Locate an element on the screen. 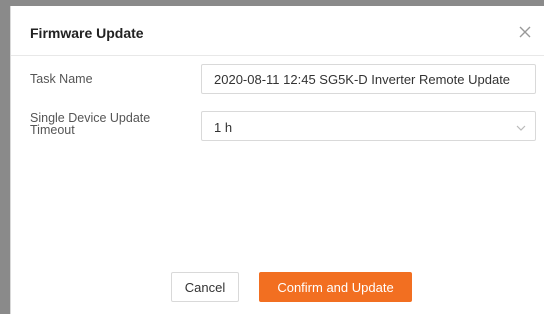 Image resolution: width=544 pixels, height=314 pixels. confirm-update-button: Confirm and Update is located at coordinates (335, 287).